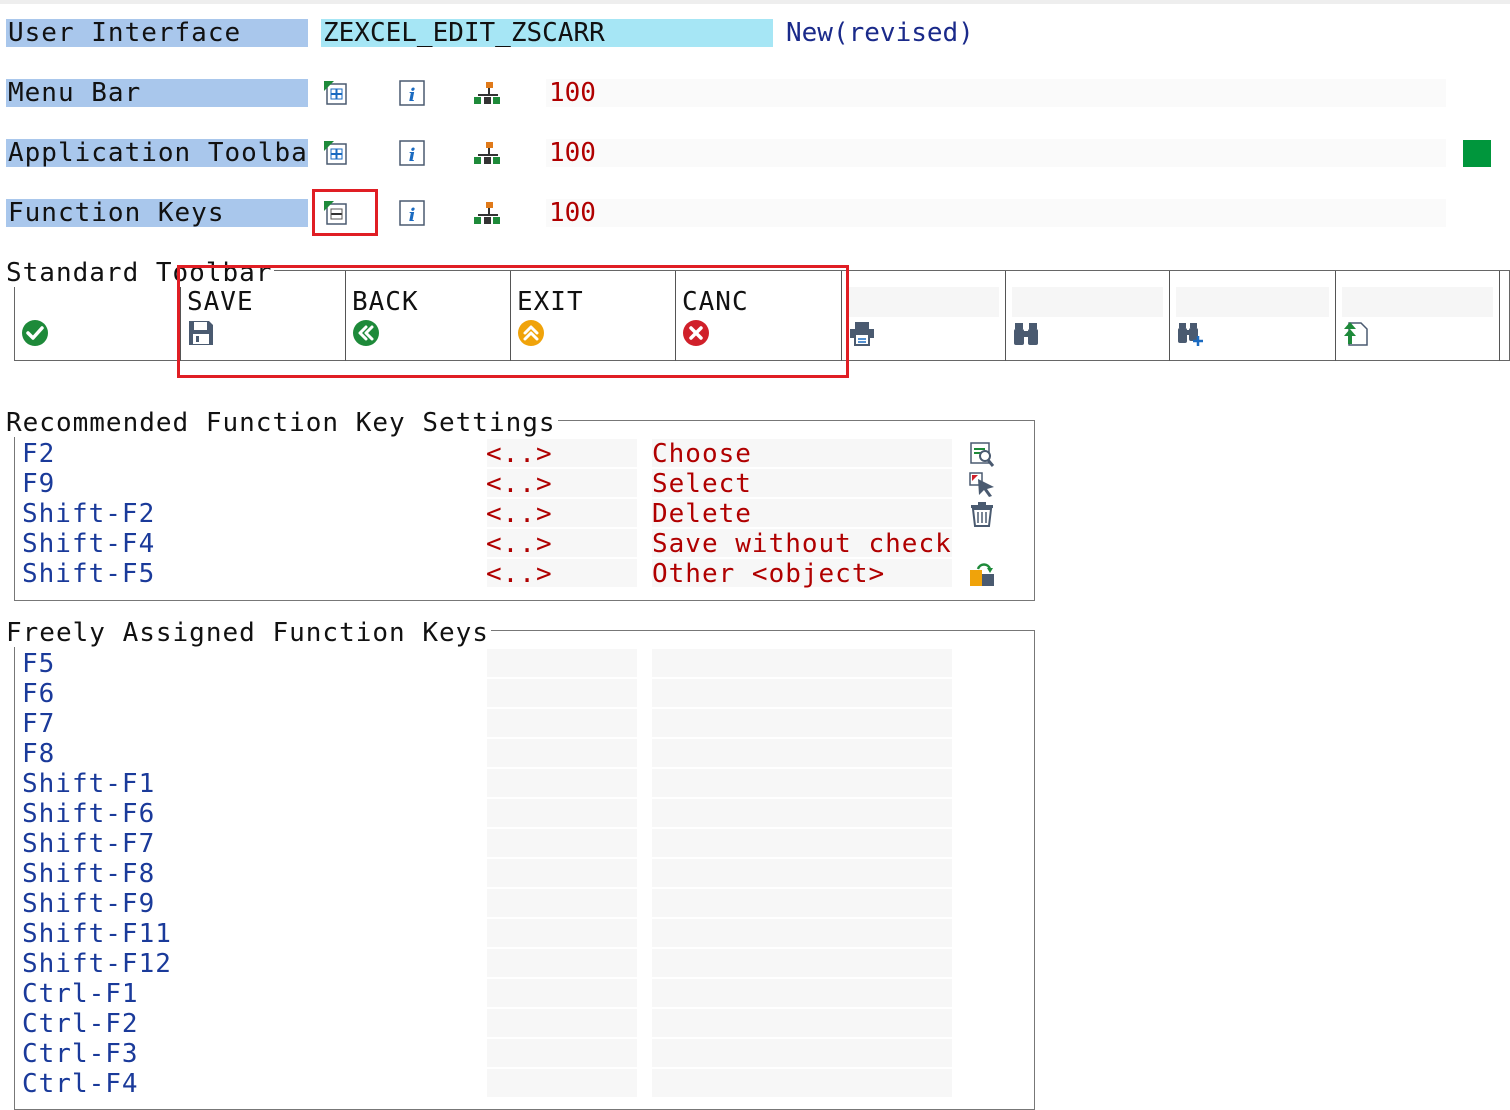  Describe the element at coordinates (572, 213) in the screenshot. I see `function-keys-value: 100` at that location.